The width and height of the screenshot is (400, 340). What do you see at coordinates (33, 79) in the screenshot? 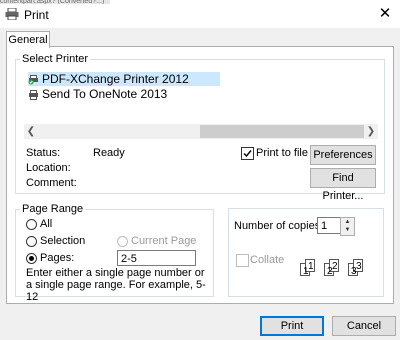
I see `printer-default-icon` at bounding box center [33, 79].